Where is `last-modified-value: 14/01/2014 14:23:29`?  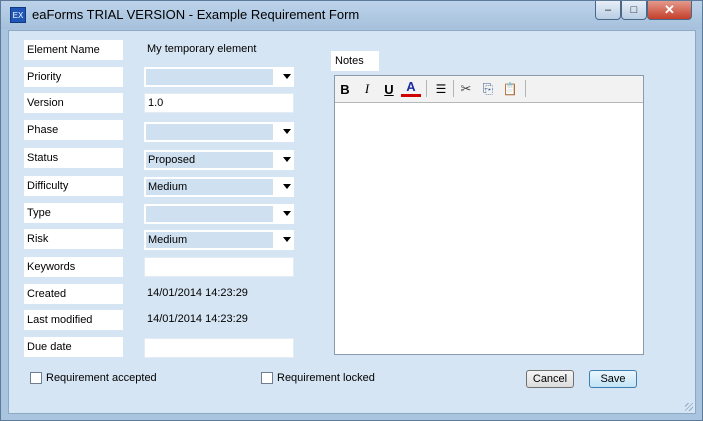
last-modified-value: 14/01/2014 14:23:29 is located at coordinates (197, 319).